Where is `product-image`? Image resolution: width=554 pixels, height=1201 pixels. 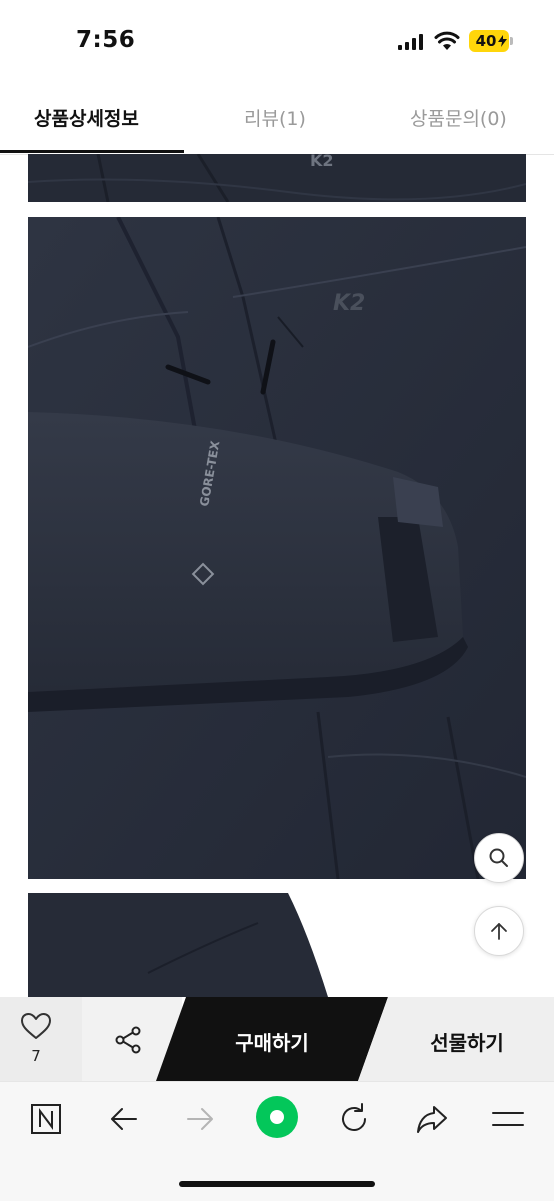
product-image is located at coordinates (277, 945).